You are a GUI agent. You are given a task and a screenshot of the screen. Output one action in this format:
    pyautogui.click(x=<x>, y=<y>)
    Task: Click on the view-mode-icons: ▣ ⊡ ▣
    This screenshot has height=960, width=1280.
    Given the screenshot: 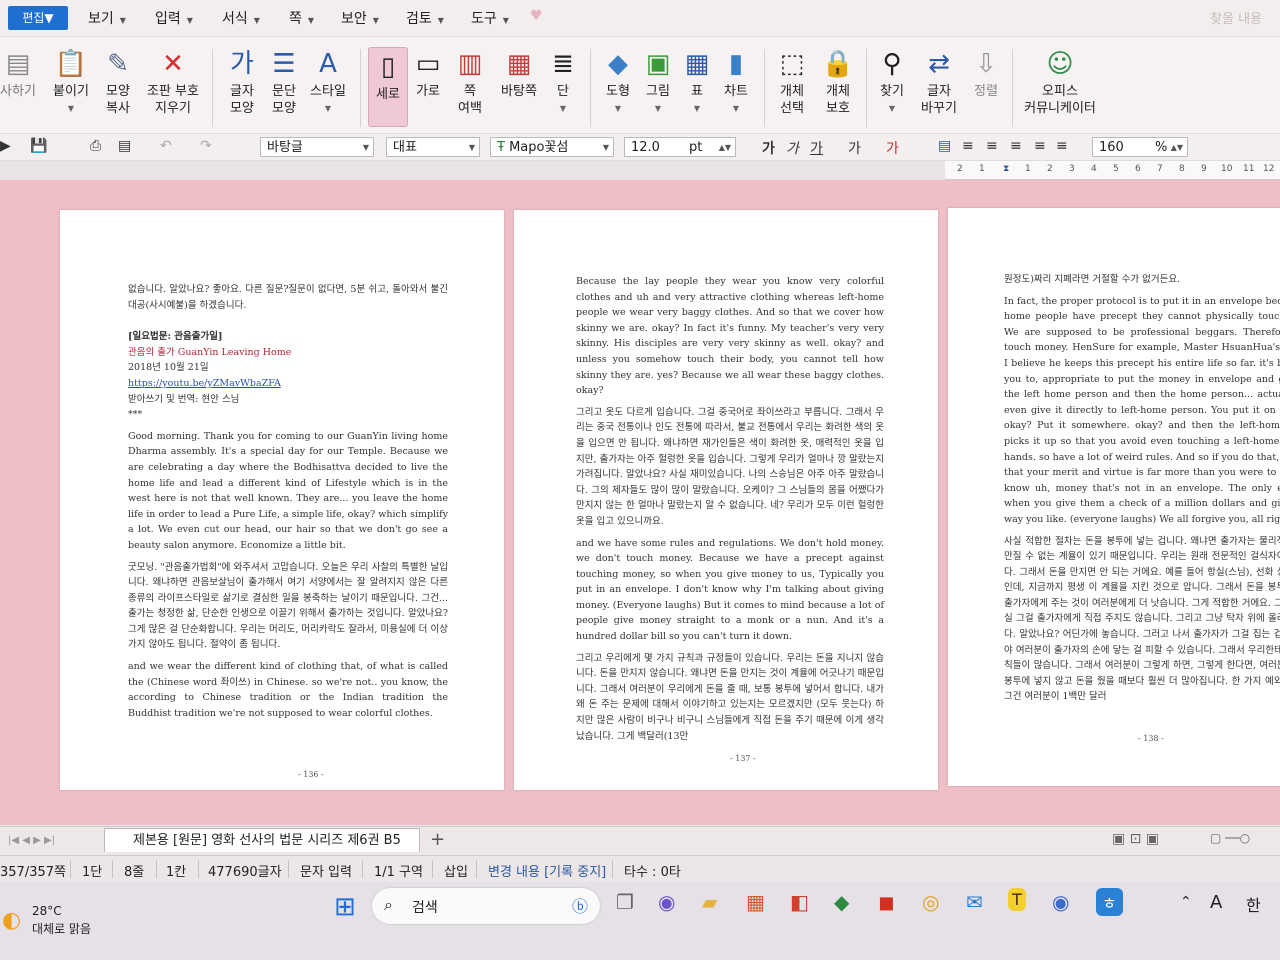 What is the action you would take?
    pyautogui.click(x=1135, y=839)
    